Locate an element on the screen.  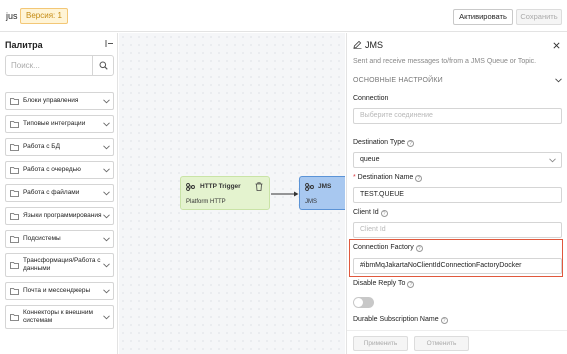
section-title: ОСНОВНЫЕ НАСТРОЙКИ is located at coordinates (398, 80).